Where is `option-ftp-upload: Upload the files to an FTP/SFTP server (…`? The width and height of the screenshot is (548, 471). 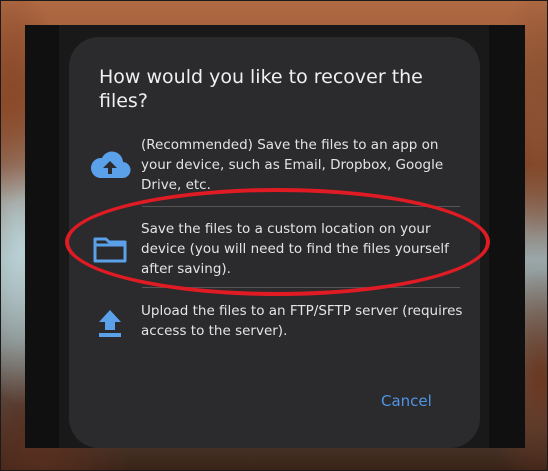 option-ftp-upload: Upload the files to an FTP/SFTP server (… is located at coordinates (275, 323).